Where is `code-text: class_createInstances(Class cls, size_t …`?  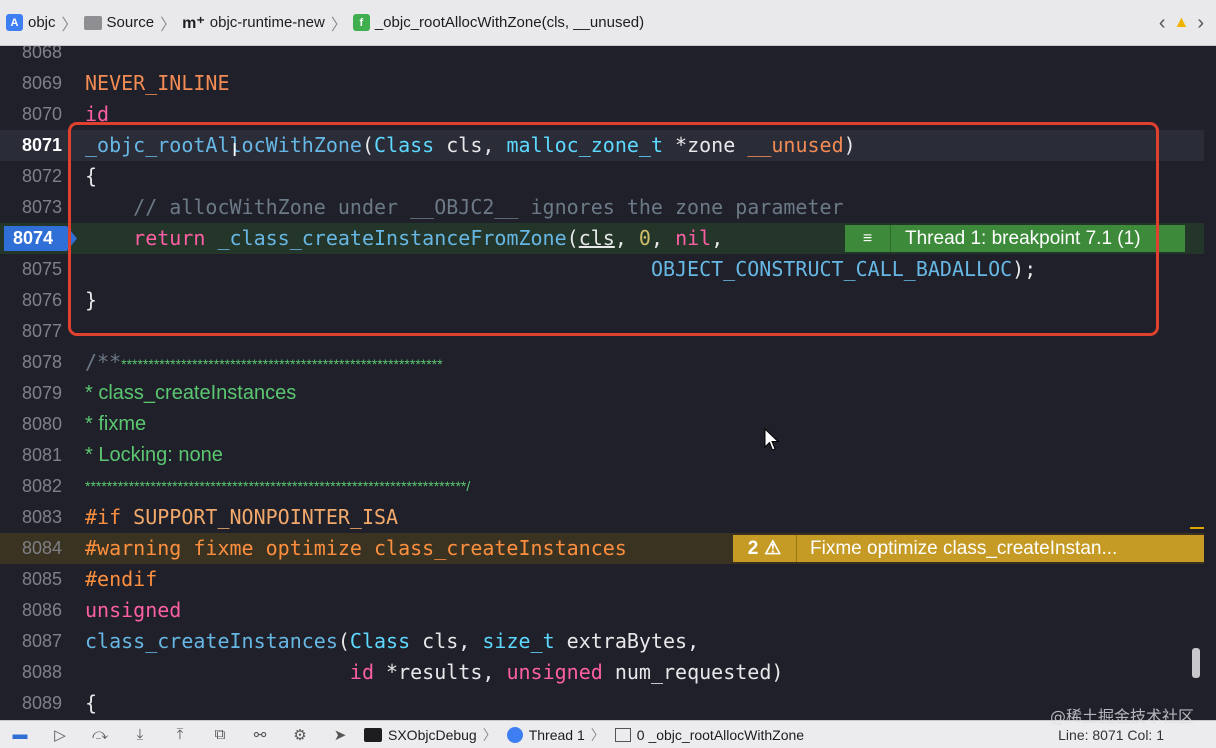
code-text: class_createInstances(Class cls, size_t … is located at coordinates (392, 641).